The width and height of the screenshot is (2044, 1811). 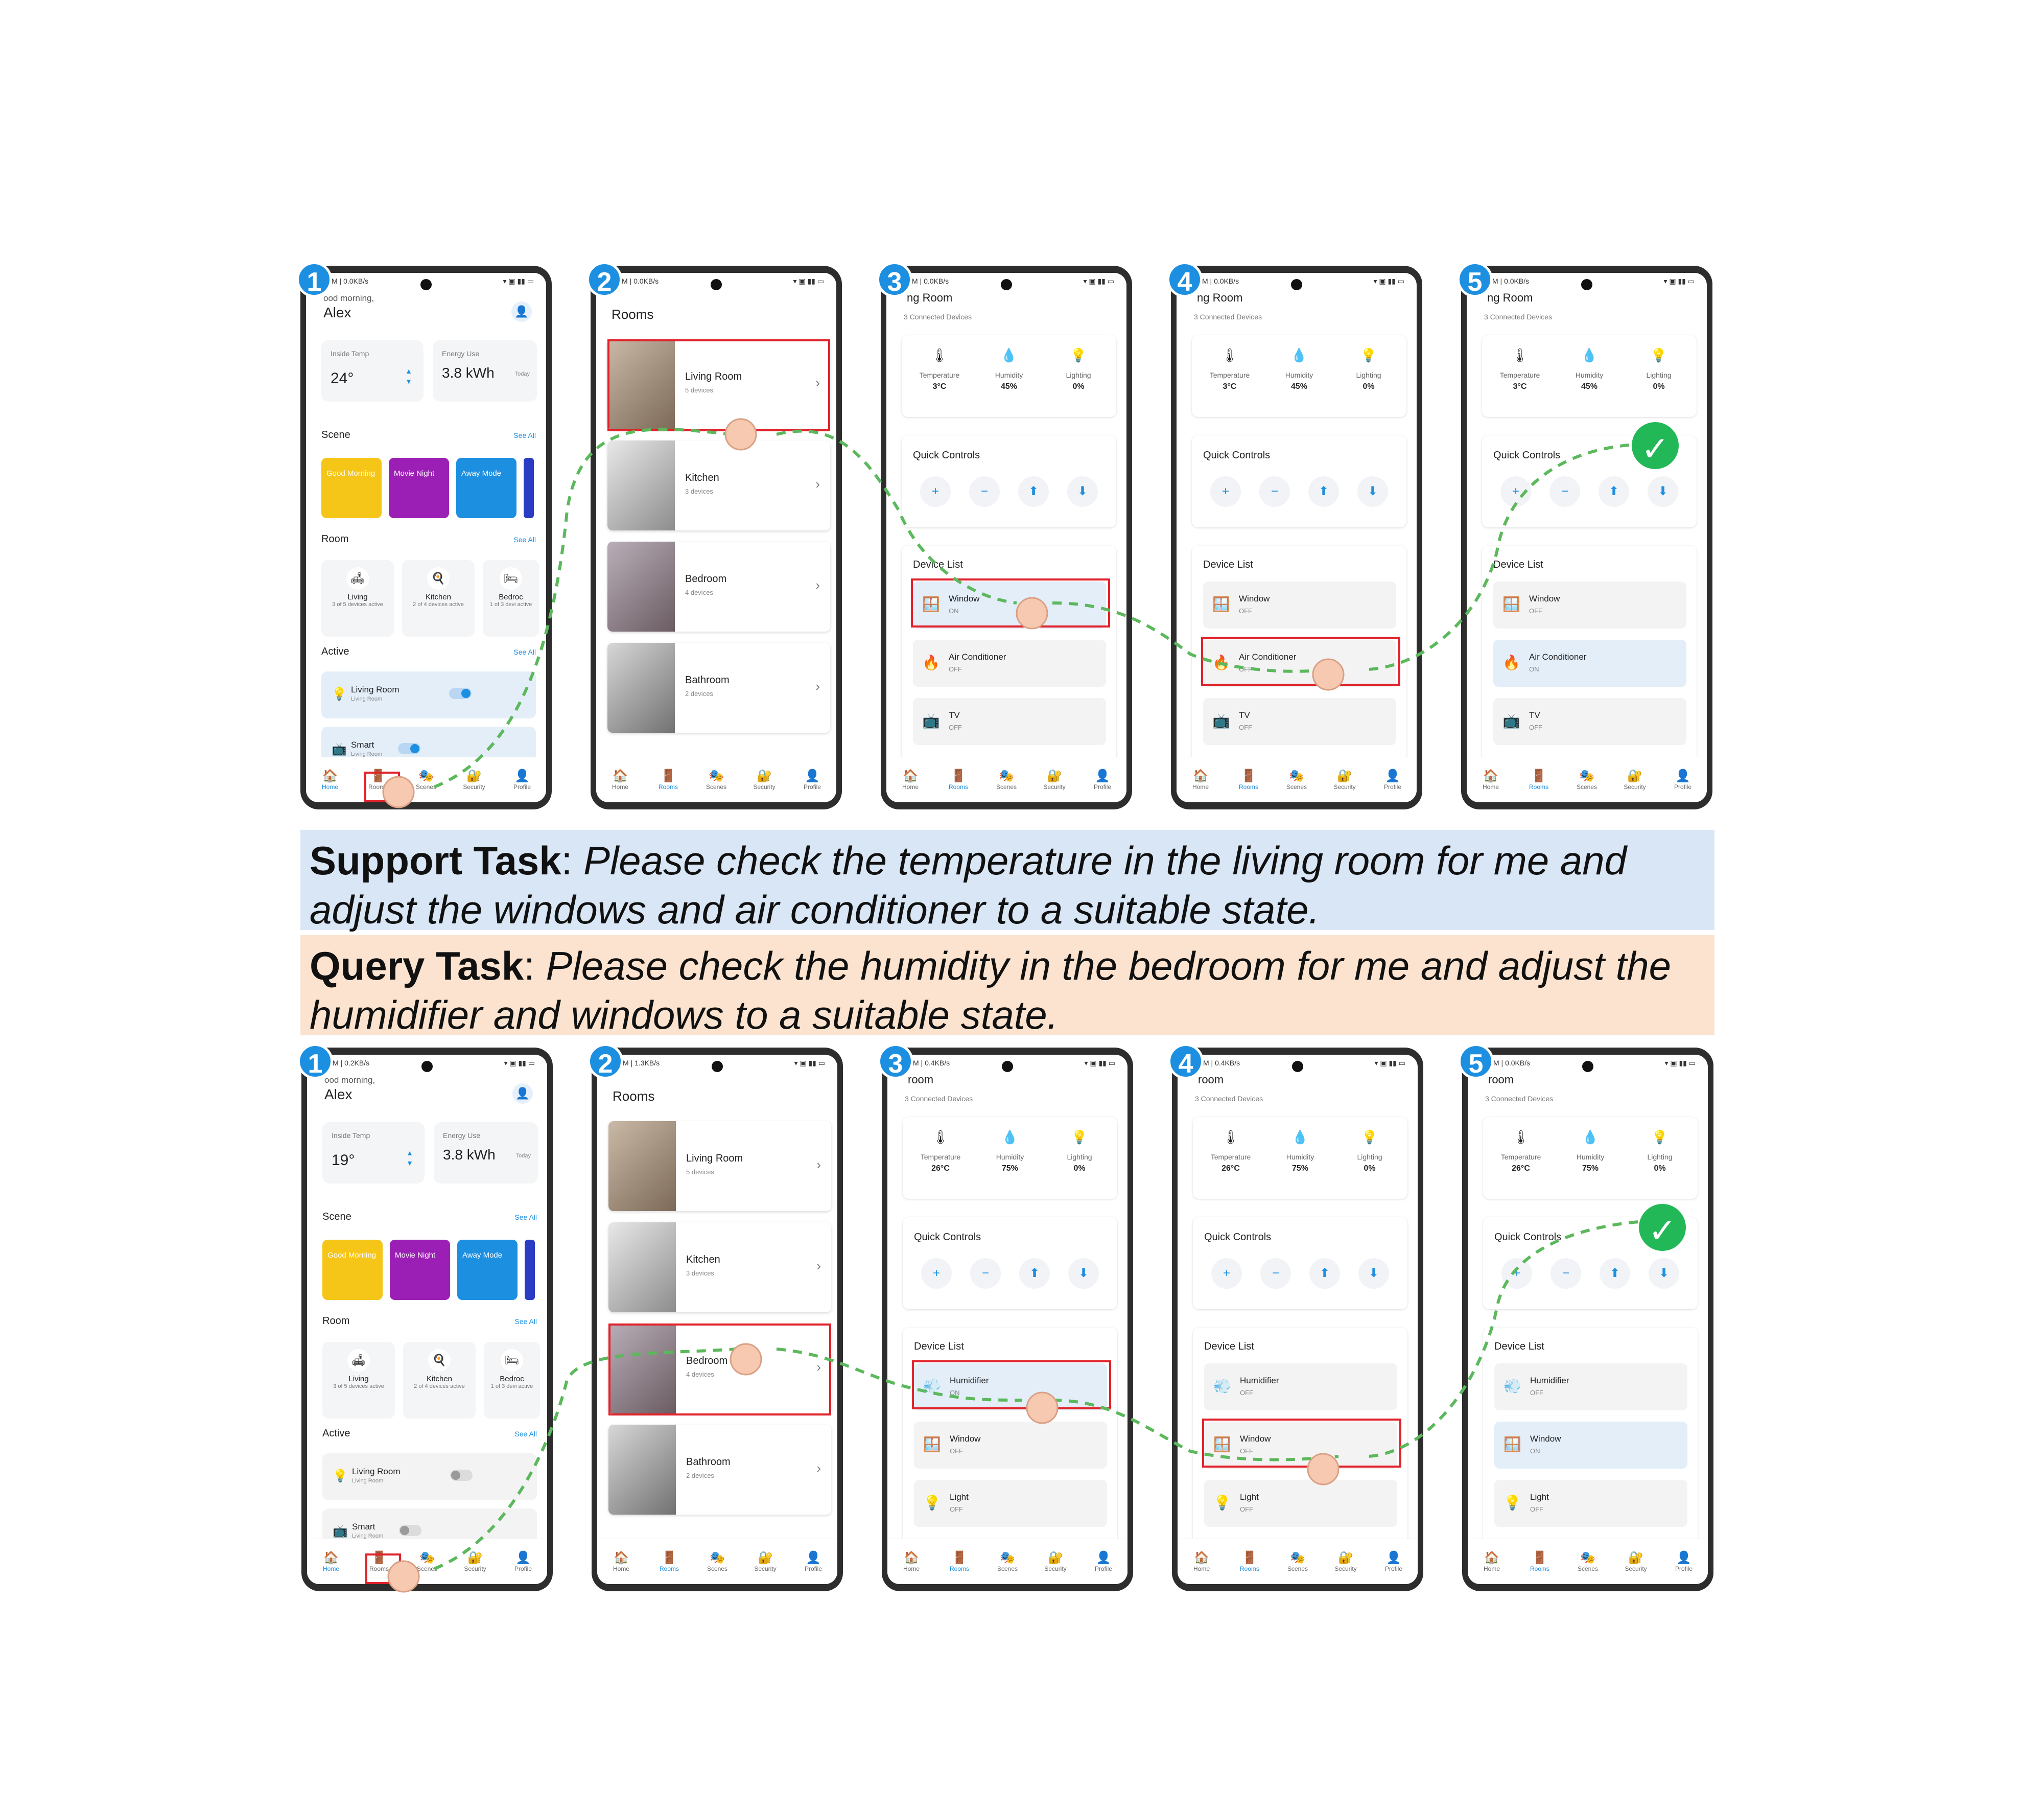 I want to click on room-item-living: Living Room 5 devices ›, so click(x=719, y=1166).